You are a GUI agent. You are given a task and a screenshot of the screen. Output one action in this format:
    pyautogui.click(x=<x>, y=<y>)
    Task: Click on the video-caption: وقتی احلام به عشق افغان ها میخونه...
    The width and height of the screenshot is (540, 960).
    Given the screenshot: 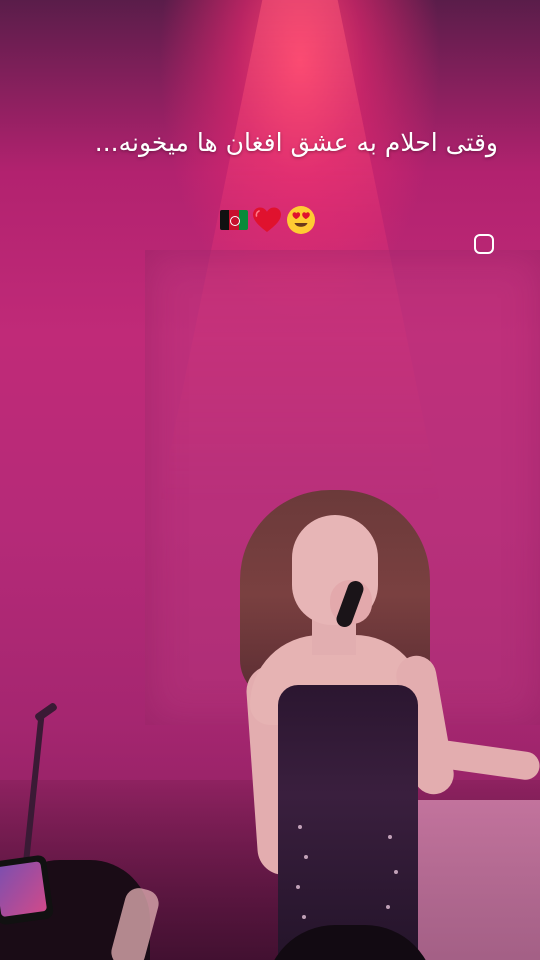 What is the action you would take?
    pyautogui.click(x=296, y=142)
    